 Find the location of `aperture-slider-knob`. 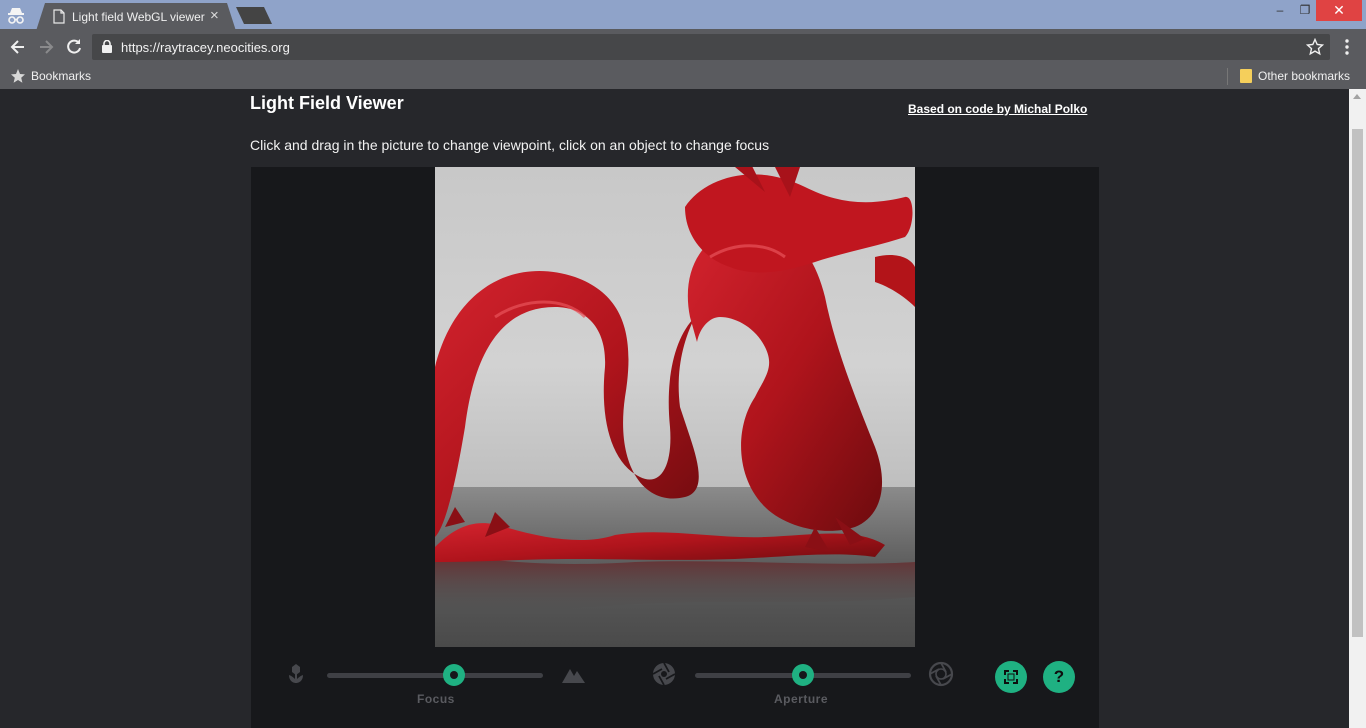

aperture-slider-knob is located at coordinates (803, 675).